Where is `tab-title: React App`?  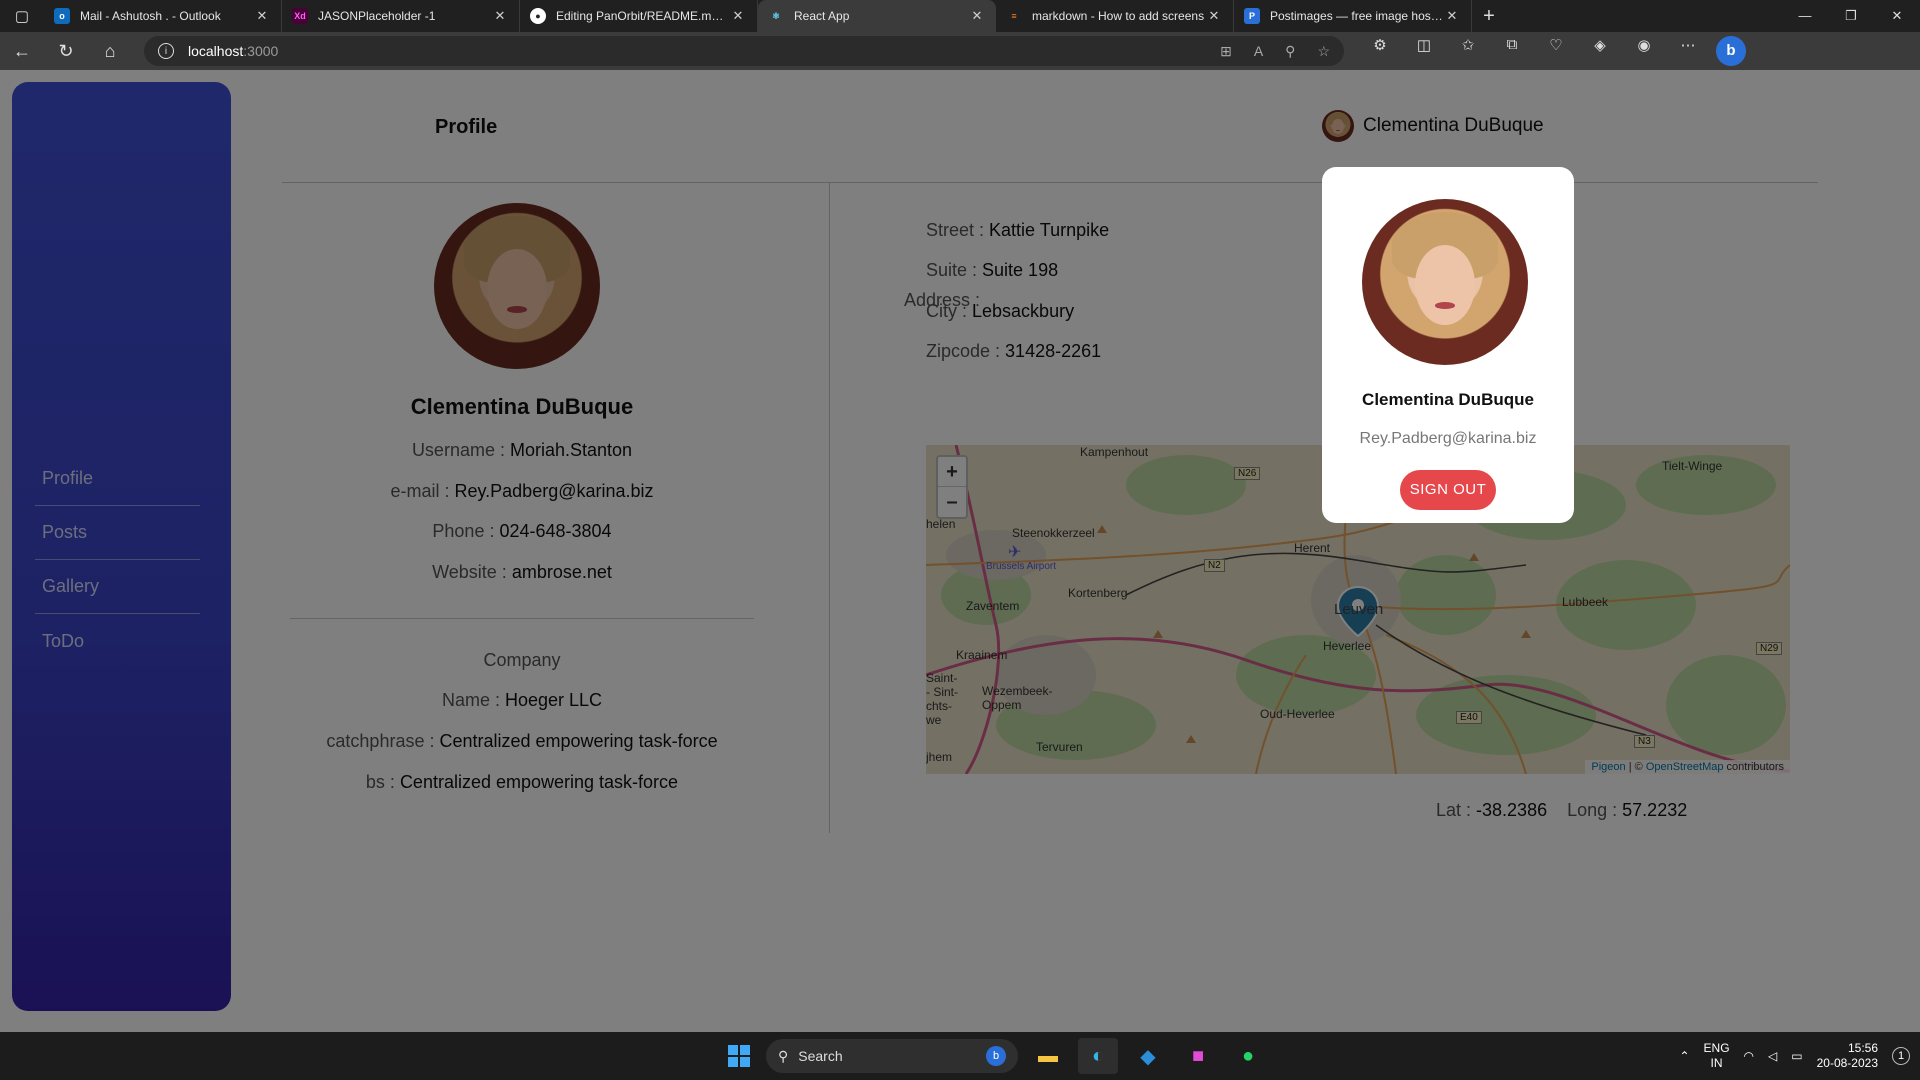 tab-title: React App is located at coordinates (822, 16).